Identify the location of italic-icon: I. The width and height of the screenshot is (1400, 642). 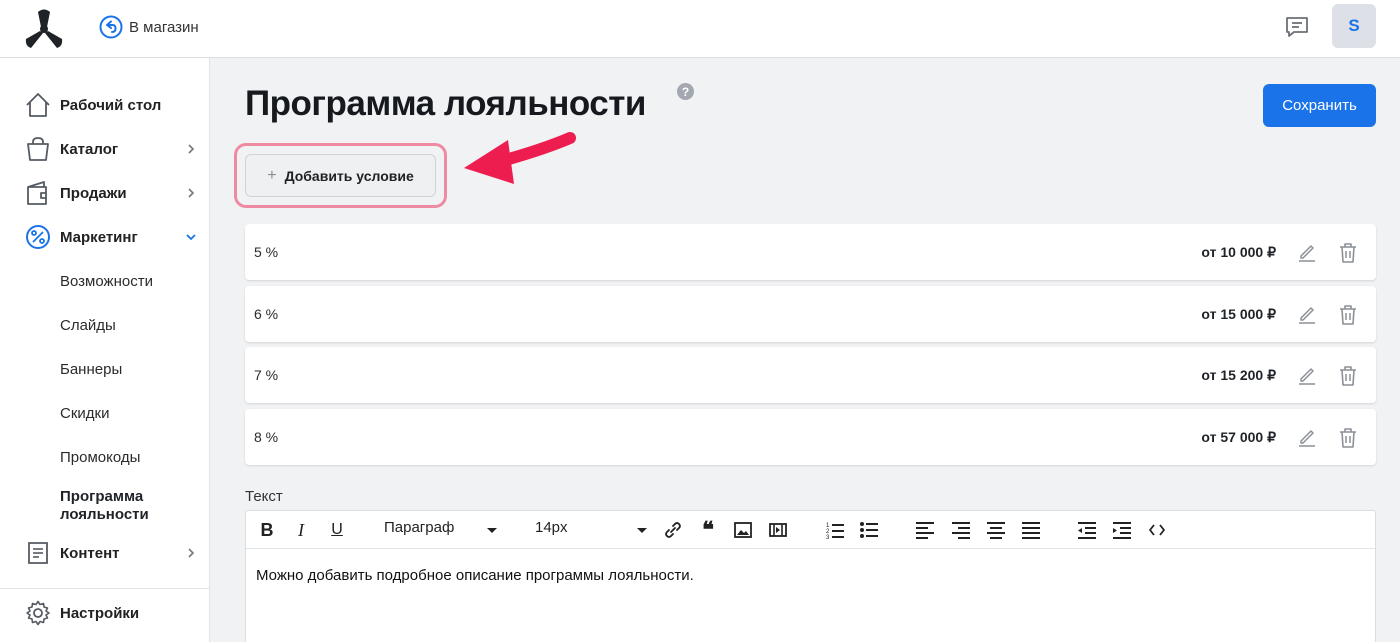
(301, 530).